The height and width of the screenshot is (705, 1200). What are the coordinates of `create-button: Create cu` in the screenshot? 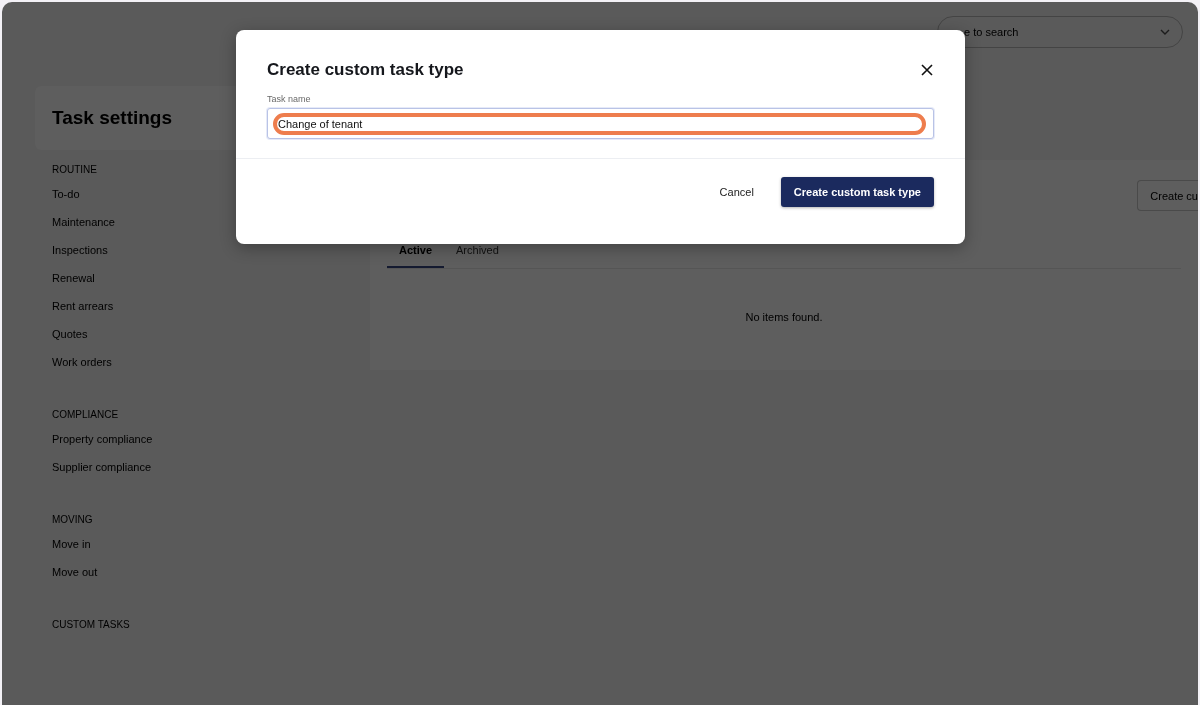 It's located at (1167, 195).